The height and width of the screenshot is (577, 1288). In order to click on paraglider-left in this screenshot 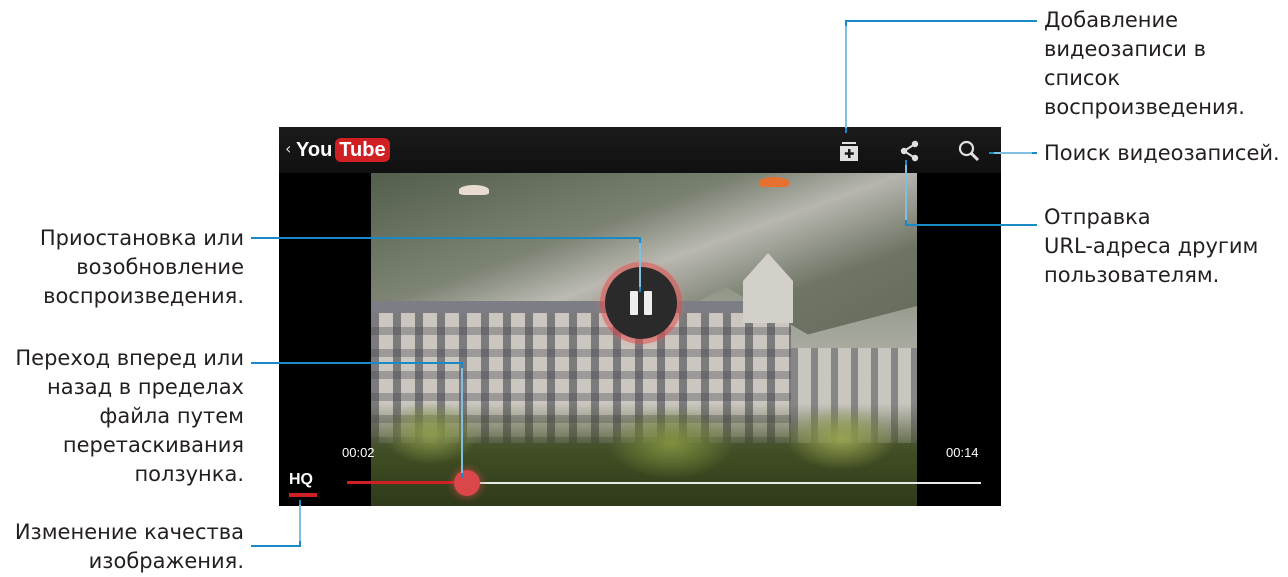, I will do `click(474, 190)`.